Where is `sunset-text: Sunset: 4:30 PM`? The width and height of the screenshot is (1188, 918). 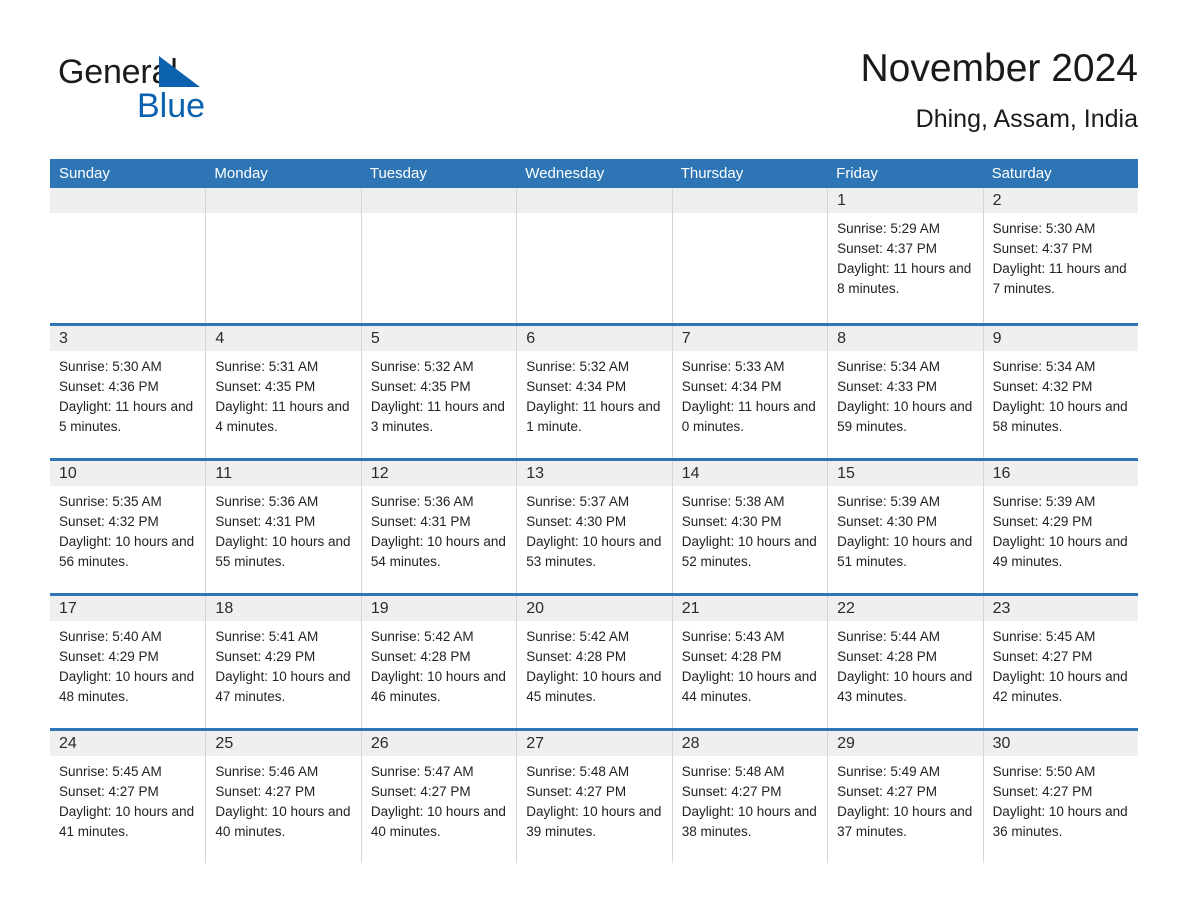
sunset-text: Sunset: 4:30 PM is located at coordinates (731, 521).